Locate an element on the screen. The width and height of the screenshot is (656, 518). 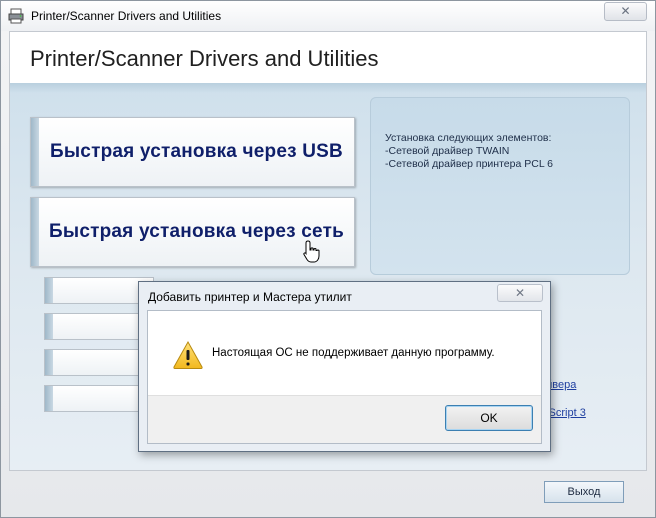
hand-cursor-icon is located at coordinates (311, 251).